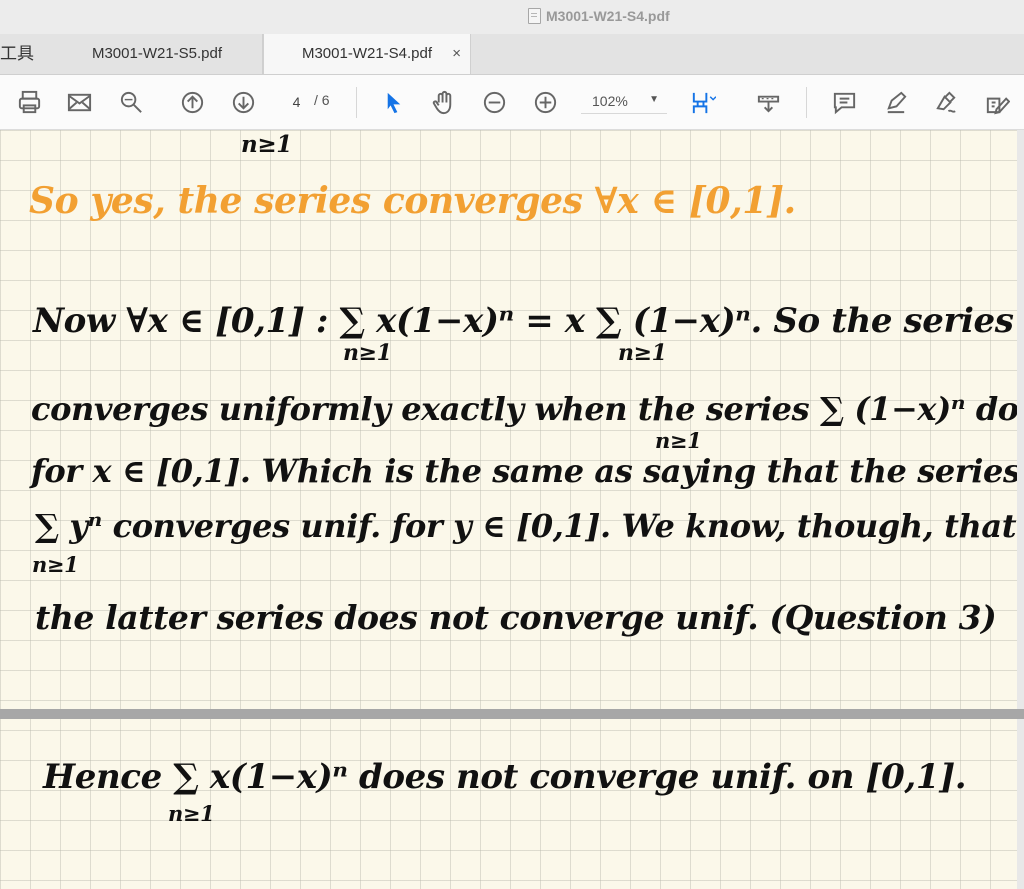 Image resolution: width=1024 pixels, height=889 pixels. Describe the element at coordinates (456, 54) in the screenshot. I see `close-tab-icon: ×` at that location.